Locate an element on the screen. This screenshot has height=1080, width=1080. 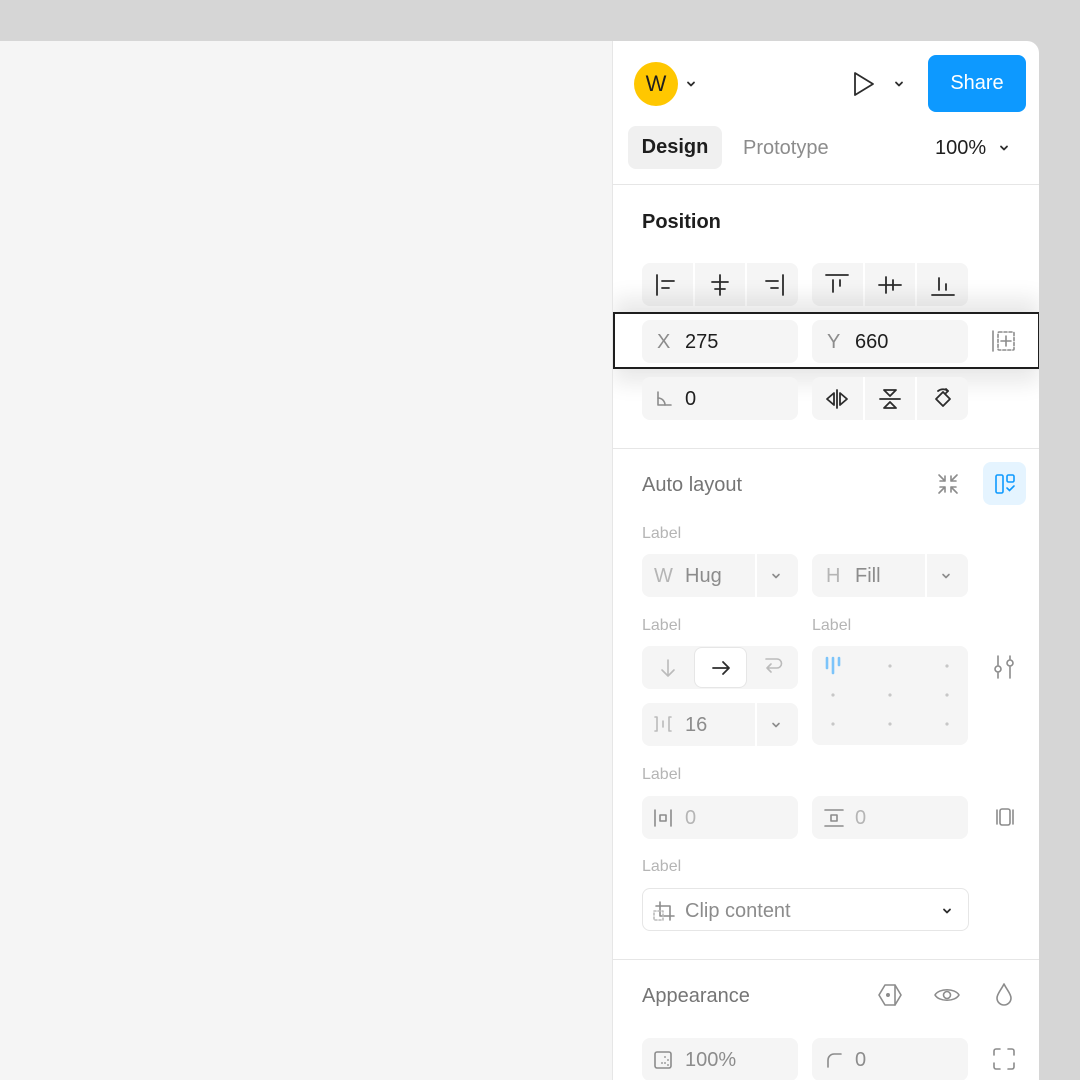
individual-corners-icon is located at coordinates (1004, 1059).